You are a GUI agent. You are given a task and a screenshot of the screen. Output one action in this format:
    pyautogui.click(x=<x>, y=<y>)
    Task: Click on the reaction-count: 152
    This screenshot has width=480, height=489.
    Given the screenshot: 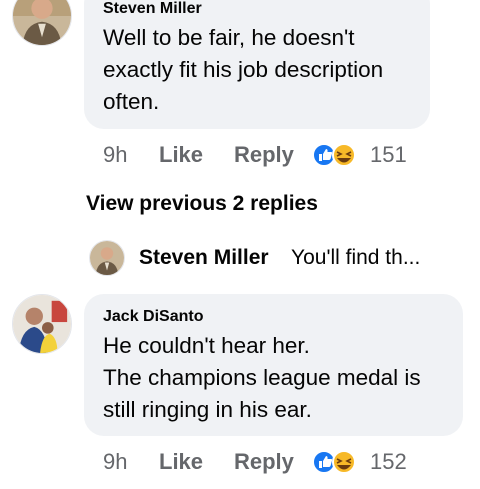 What is the action you would take?
    pyautogui.click(x=388, y=462)
    